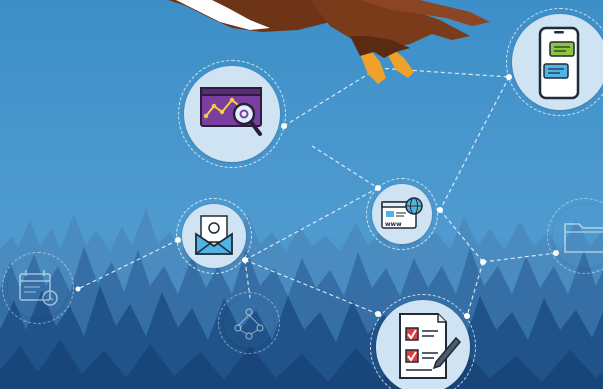 The height and width of the screenshot is (389, 603). I want to click on checklist-node, so click(423, 341).